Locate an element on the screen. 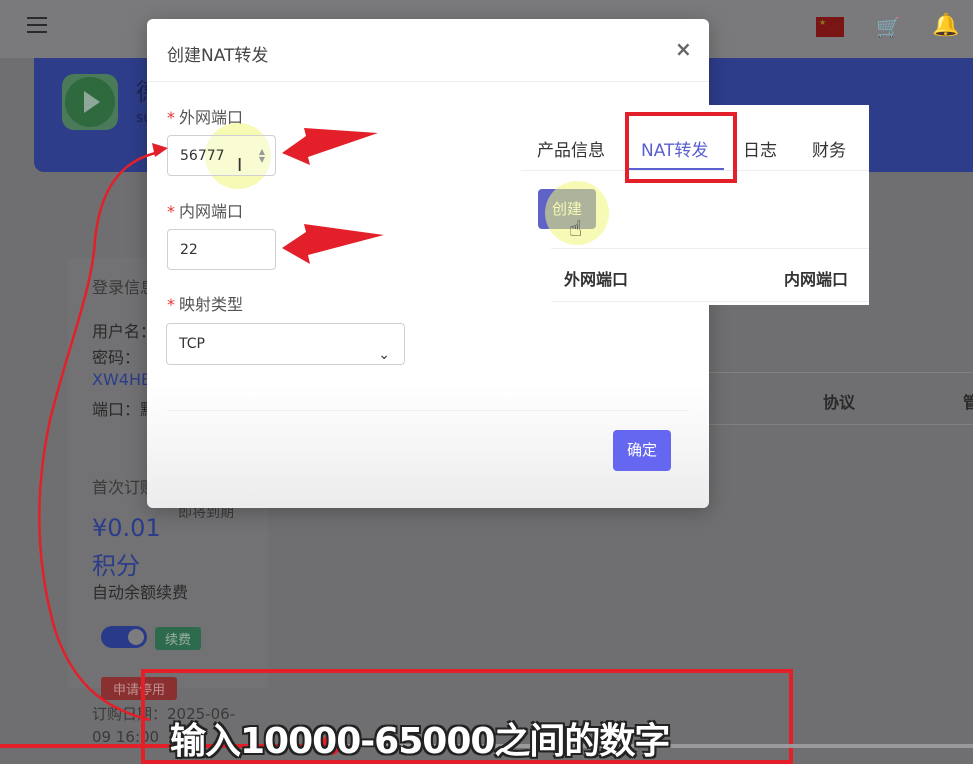 The image size is (973, 764). curved-arrow-icon is located at coordinates (99, 436).